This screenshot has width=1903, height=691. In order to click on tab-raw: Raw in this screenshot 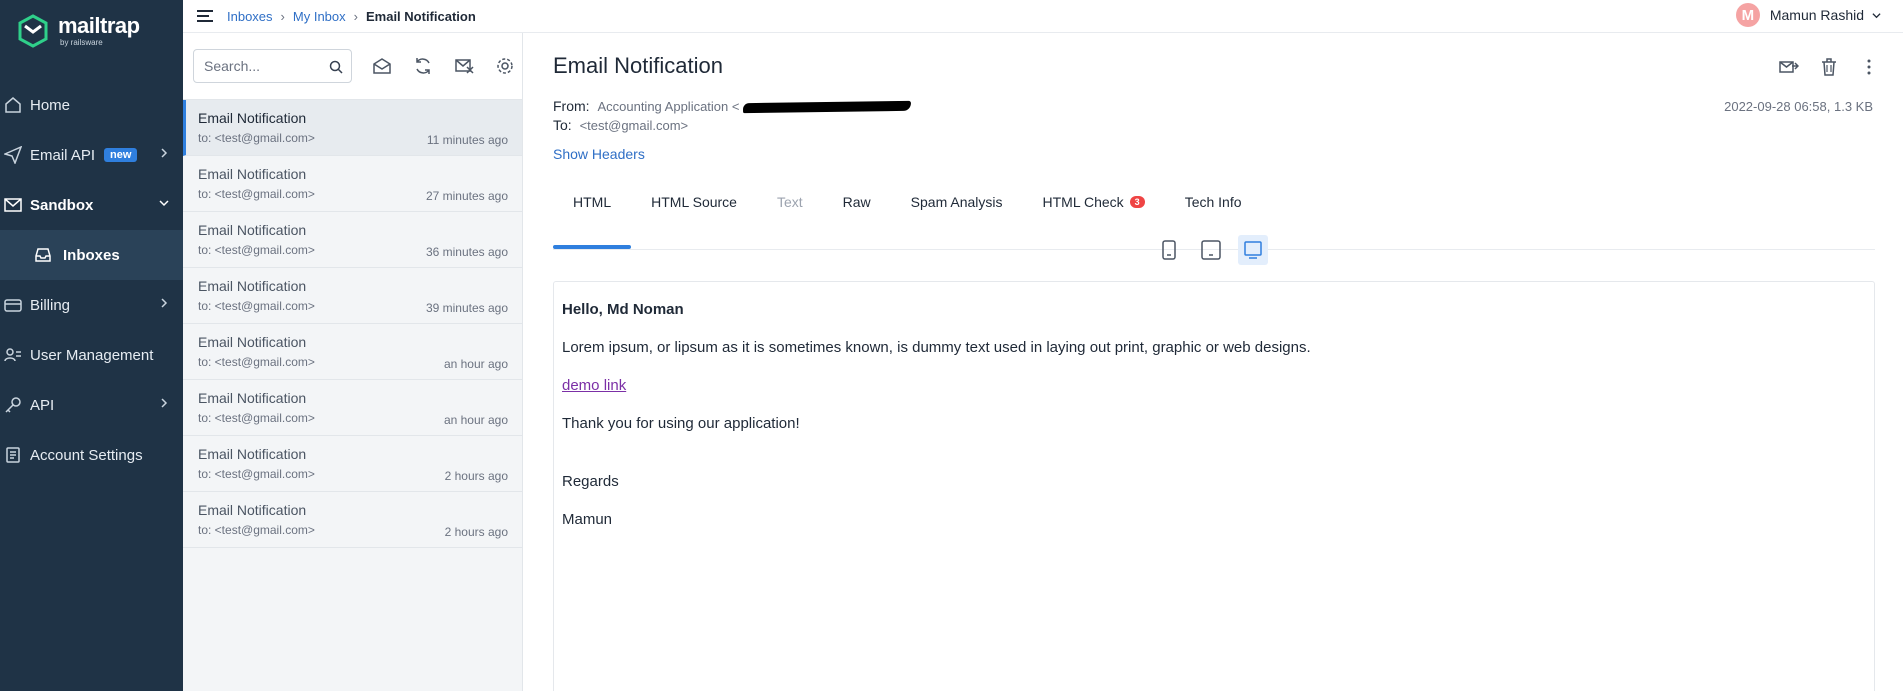, I will do `click(857, 213)`.